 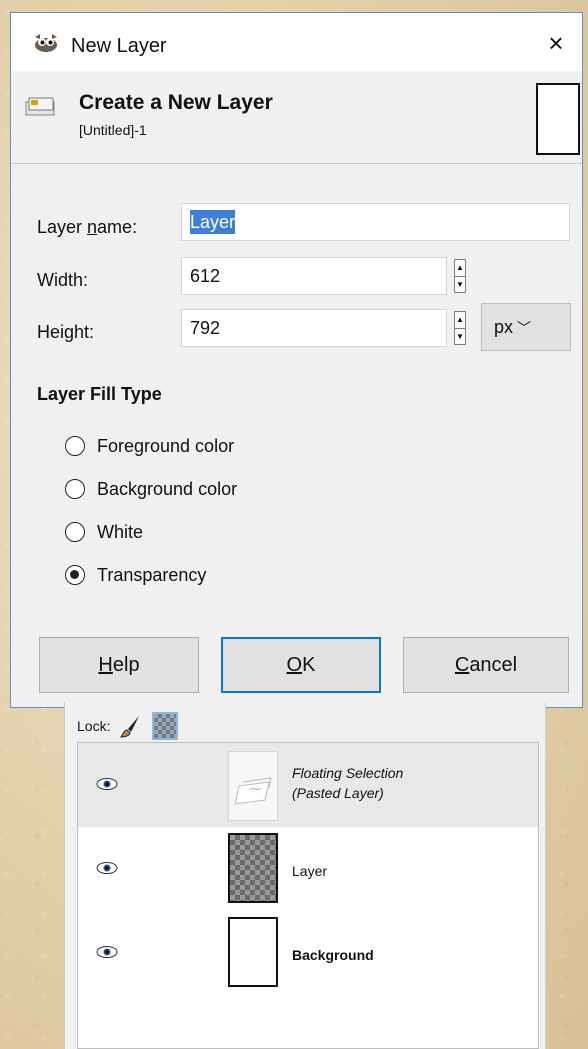 I want to click on layer-name-input: Layer, so click(x=375, y=222).